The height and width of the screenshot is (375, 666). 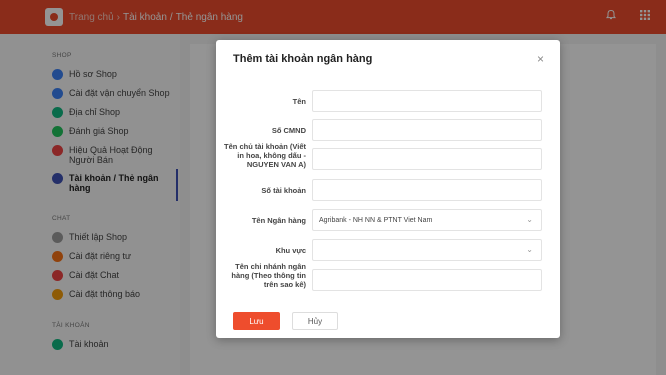 I want to click on close-icon: ×, so click(x=540, y=59).